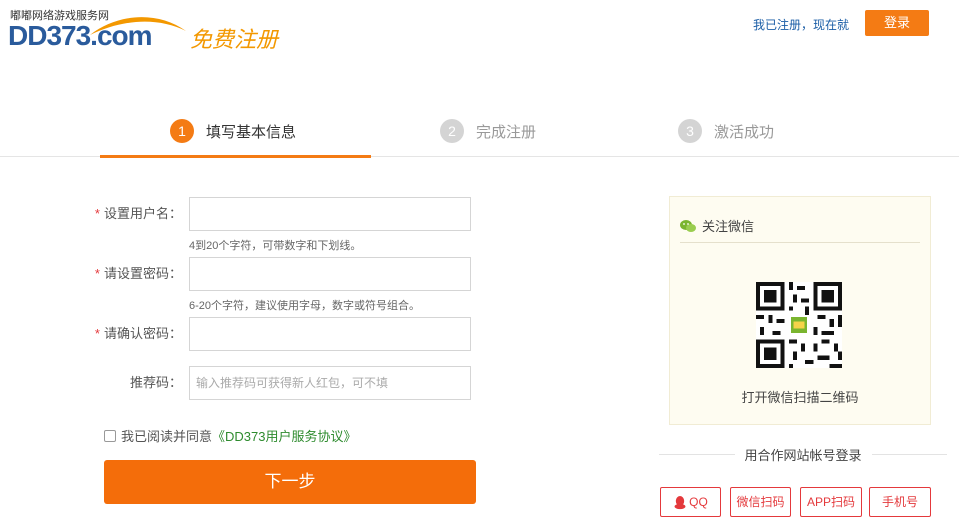  What do you see at coordinates (330, 274) in the screenshot?
I see `password-input` at bounding box center [330, 274].